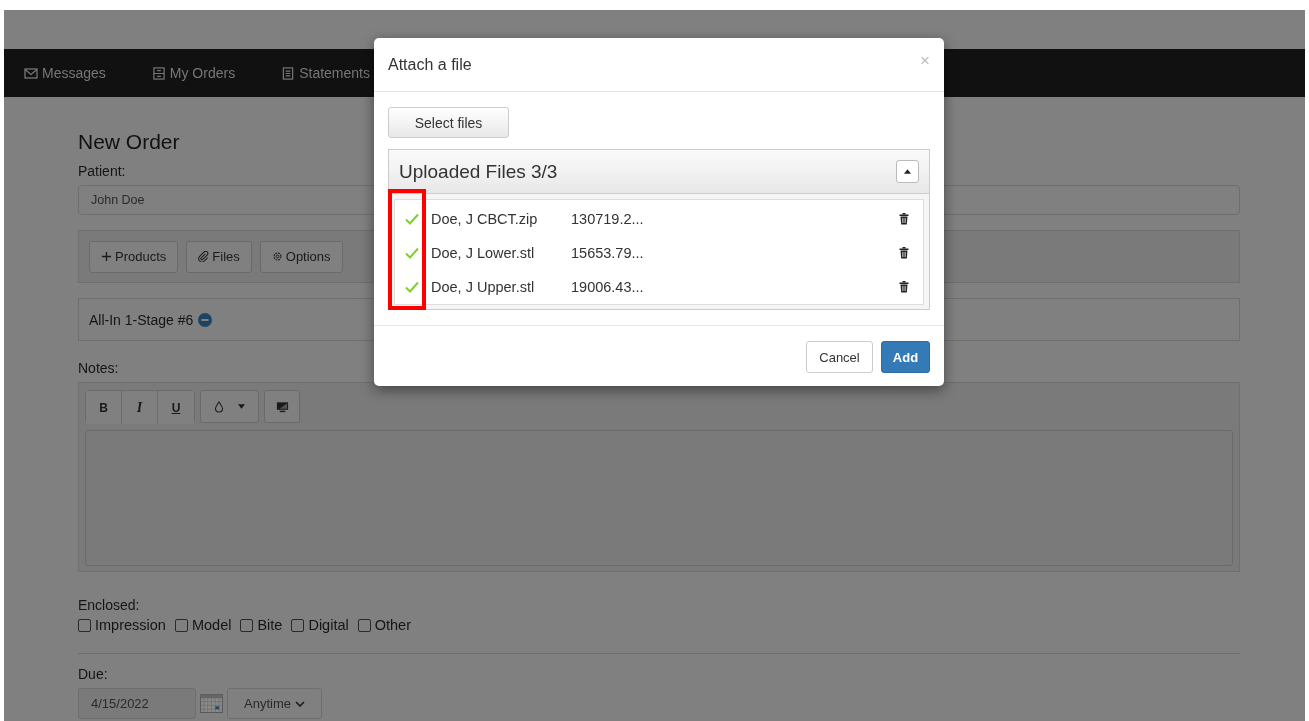 The height and width of the screenshot is (721, 1309). Describe the element at coordinates (98, 368) in the screenshot. I see `field-label: Notes:` at that location.